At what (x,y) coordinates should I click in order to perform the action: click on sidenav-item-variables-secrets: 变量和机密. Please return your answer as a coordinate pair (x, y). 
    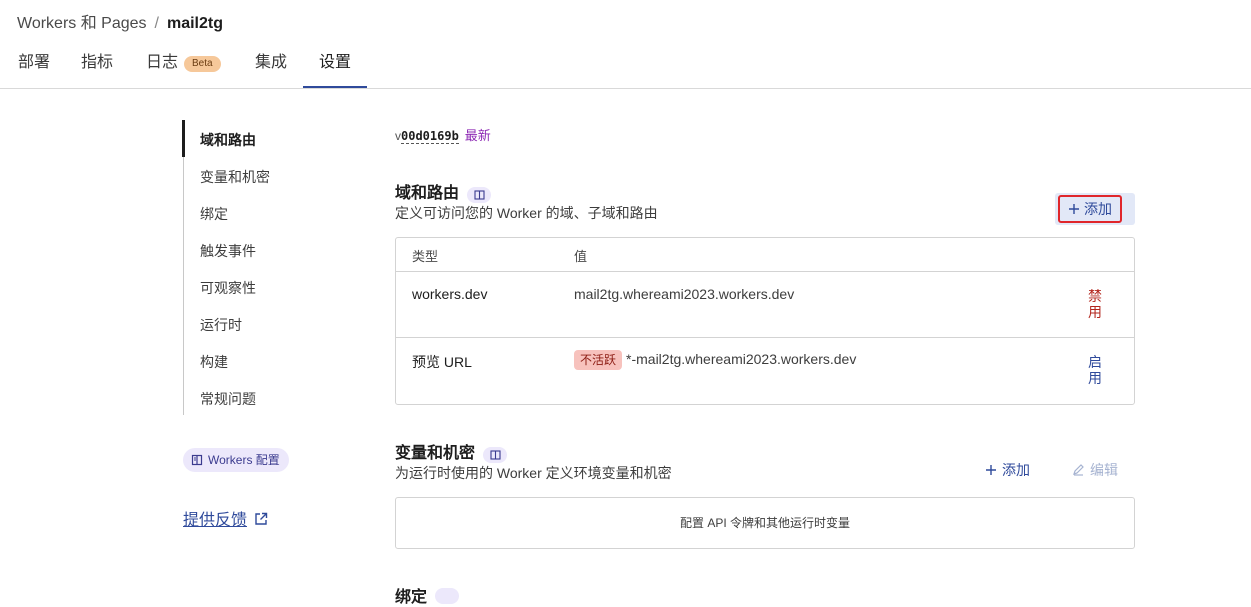
    Looking at the image, I should click on (235, 177).